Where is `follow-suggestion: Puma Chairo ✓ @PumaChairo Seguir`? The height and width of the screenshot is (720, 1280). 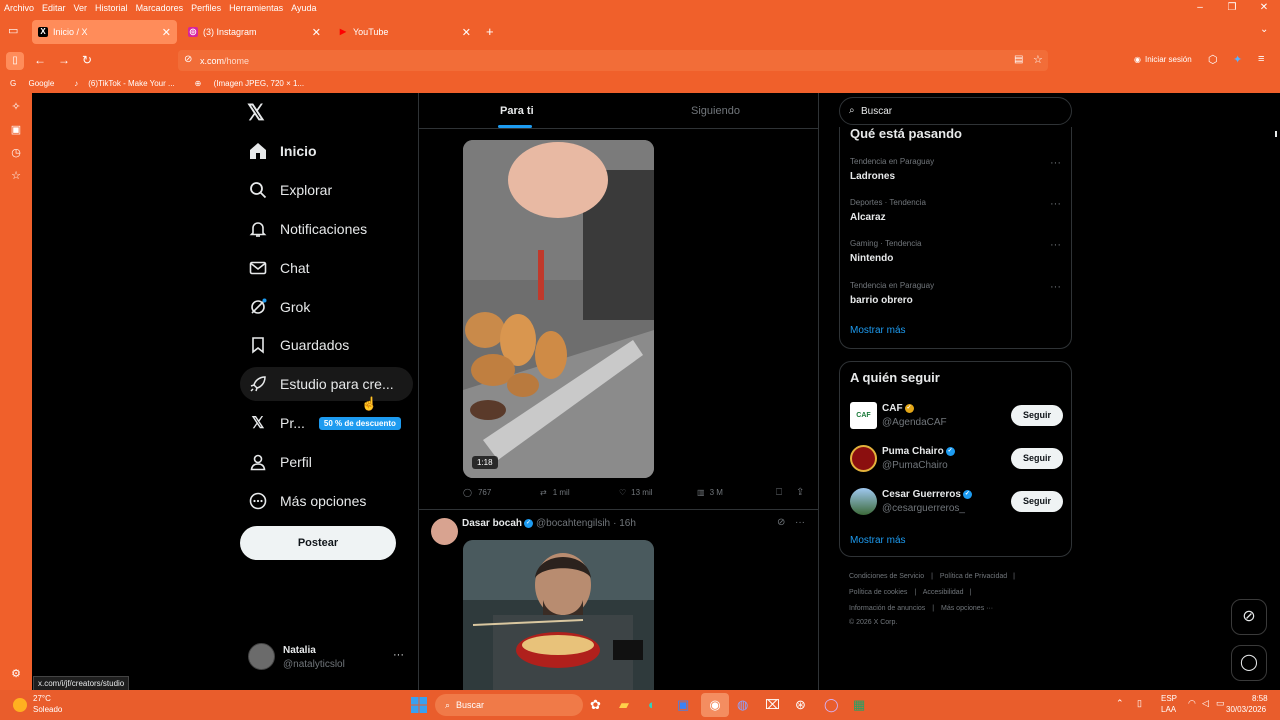 follow-suggestion: Puma Chairo ✓ @PumaChairo Seguir is located at coordinates (956, 460).